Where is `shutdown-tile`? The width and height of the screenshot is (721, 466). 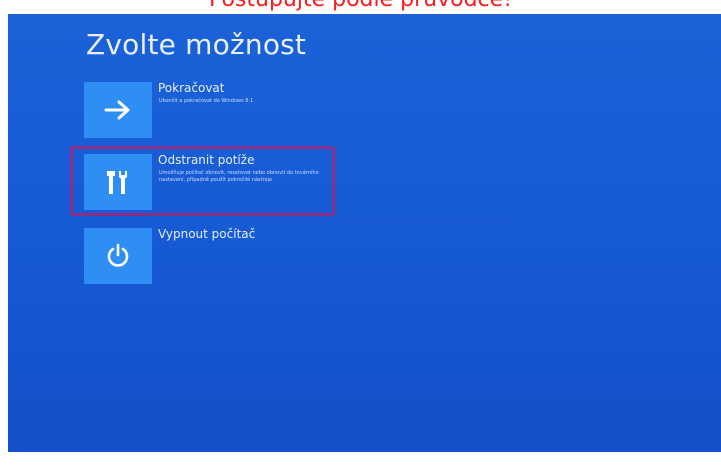
shutdown-tile is located at coordinates (118, 256).